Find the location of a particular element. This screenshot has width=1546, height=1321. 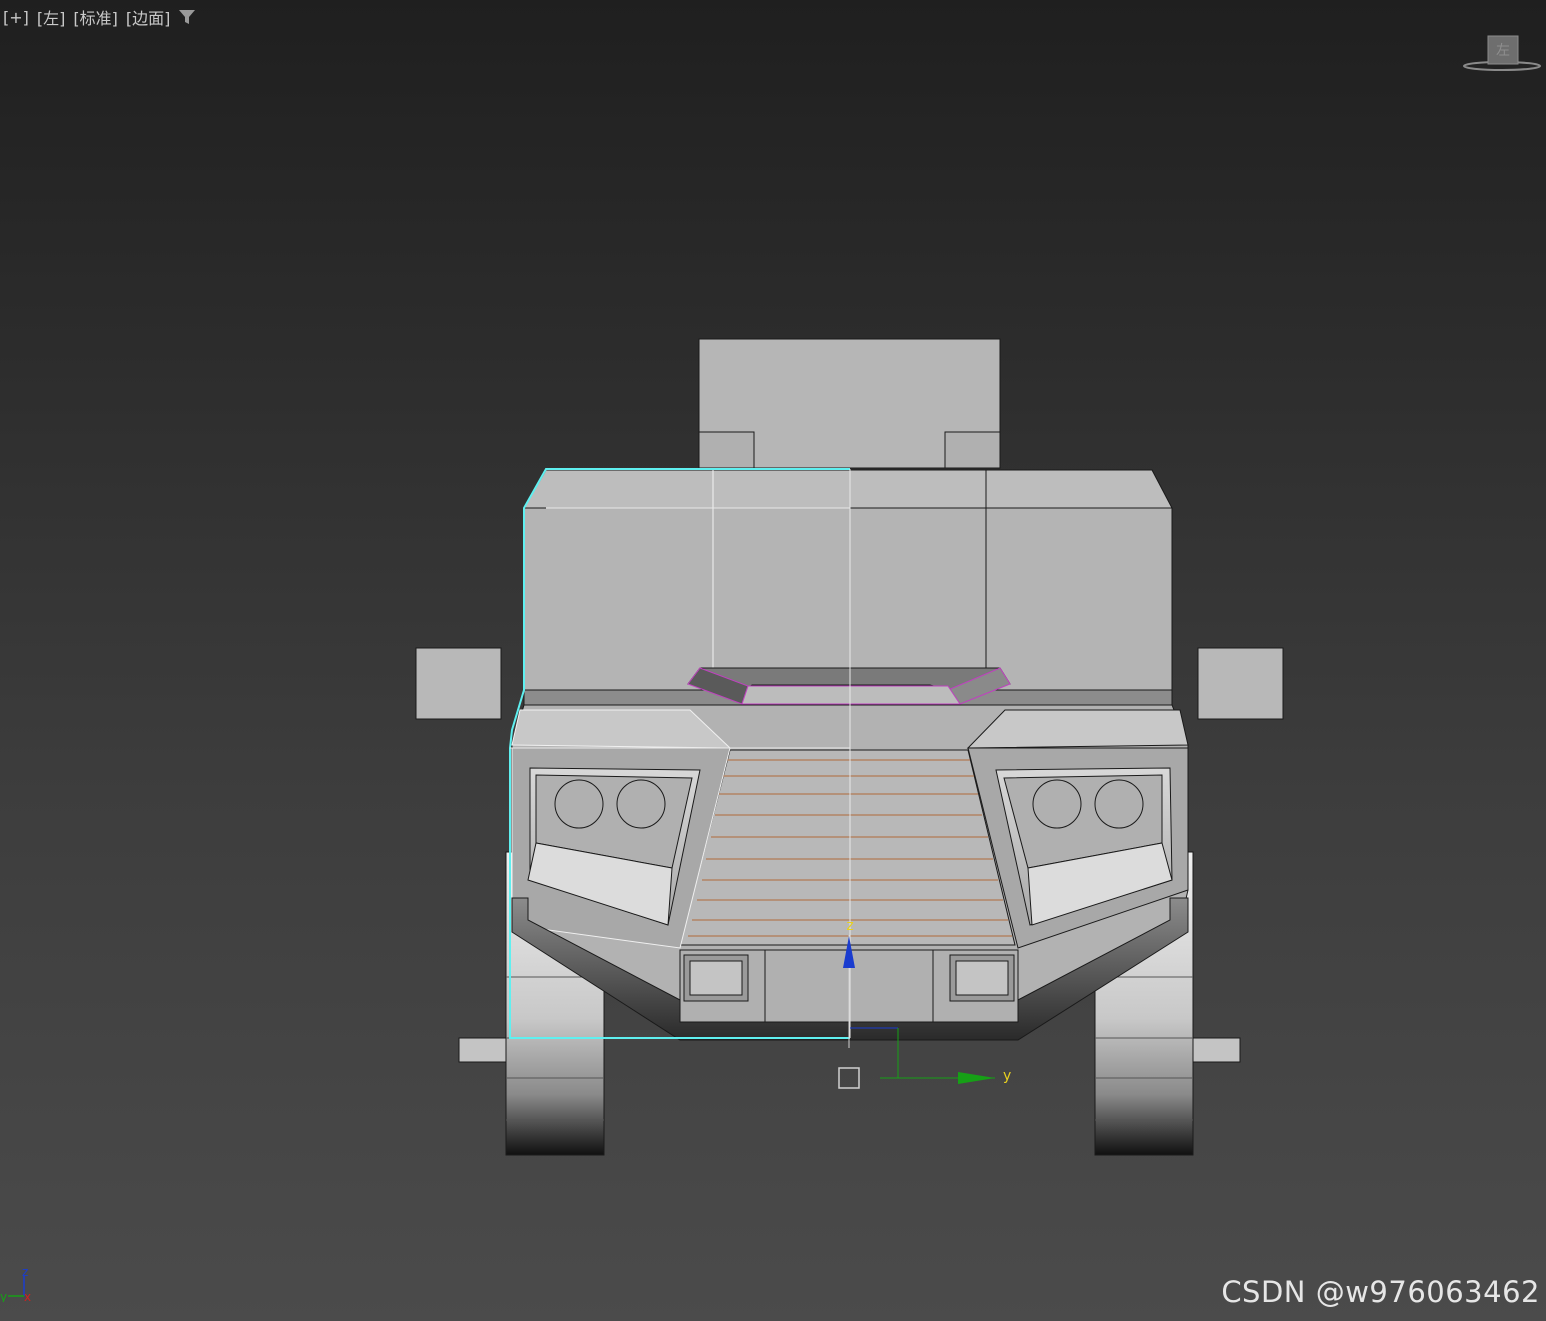

axis-tripod-z: z is located at coordinates (25, 1272).